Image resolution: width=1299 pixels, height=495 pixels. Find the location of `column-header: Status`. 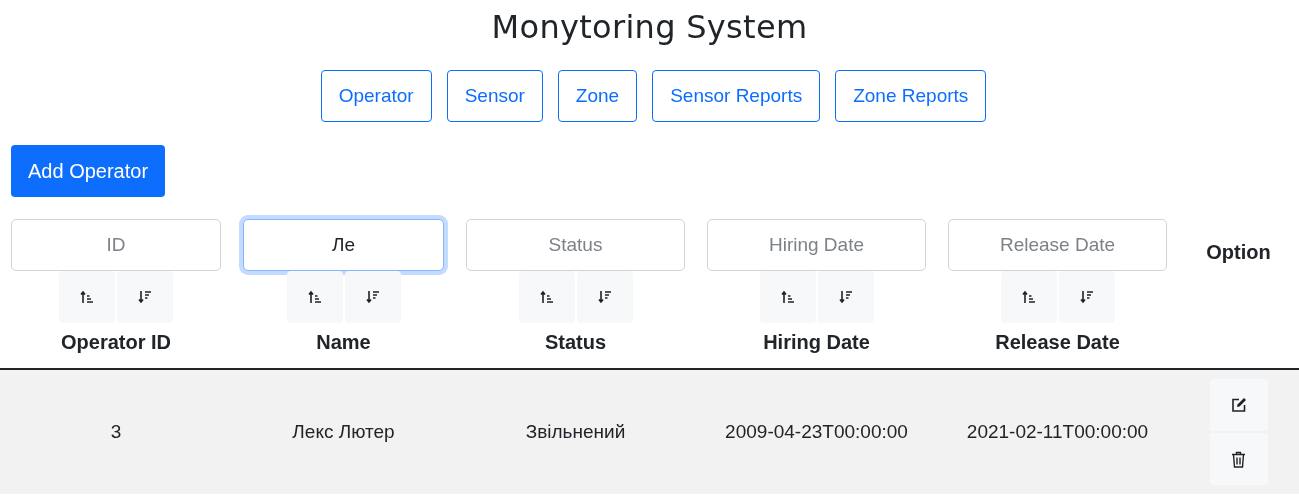

column-header: Status is located at coordinates (575, 342).